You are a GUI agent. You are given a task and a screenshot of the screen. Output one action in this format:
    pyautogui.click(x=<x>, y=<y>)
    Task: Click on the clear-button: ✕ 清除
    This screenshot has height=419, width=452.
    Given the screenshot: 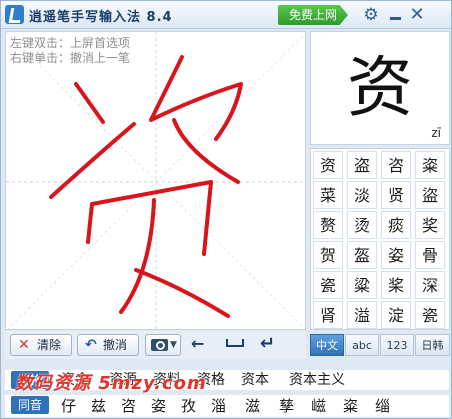 What is the action you would take?
    pyautogui.click(x=41, y=345)
    